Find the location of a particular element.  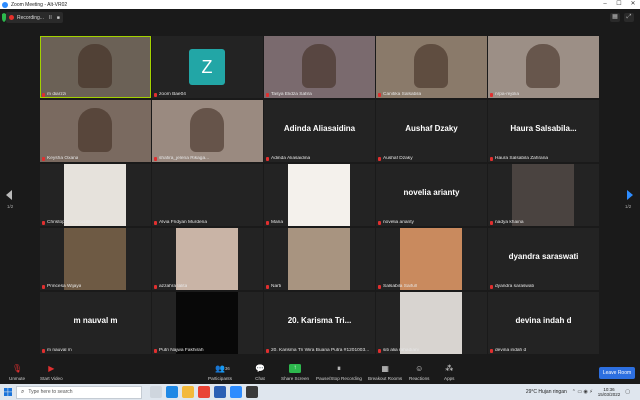

participant-tile: Maria is located at coordinates (319, 195).